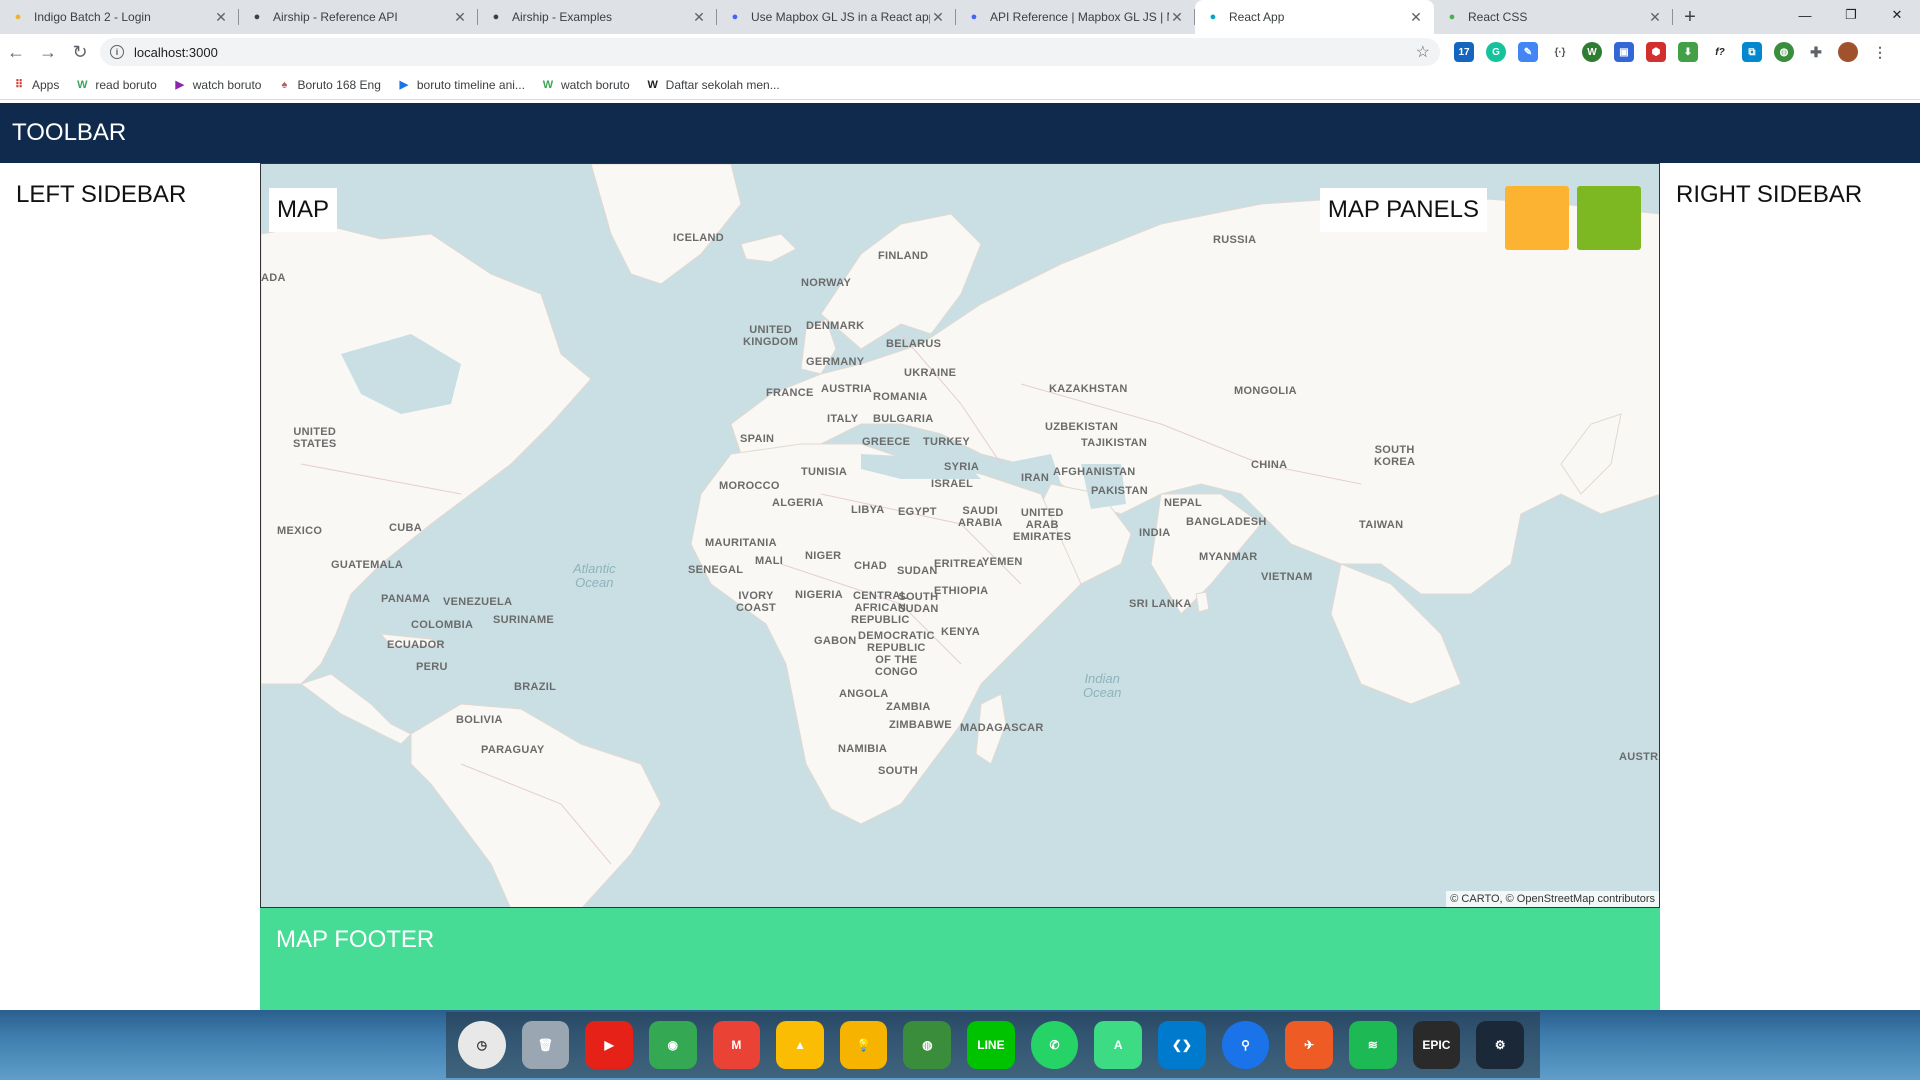  Describe the element at coordinates (1257, 17) in the screenshot. I see `tab-title: React App` at that location.